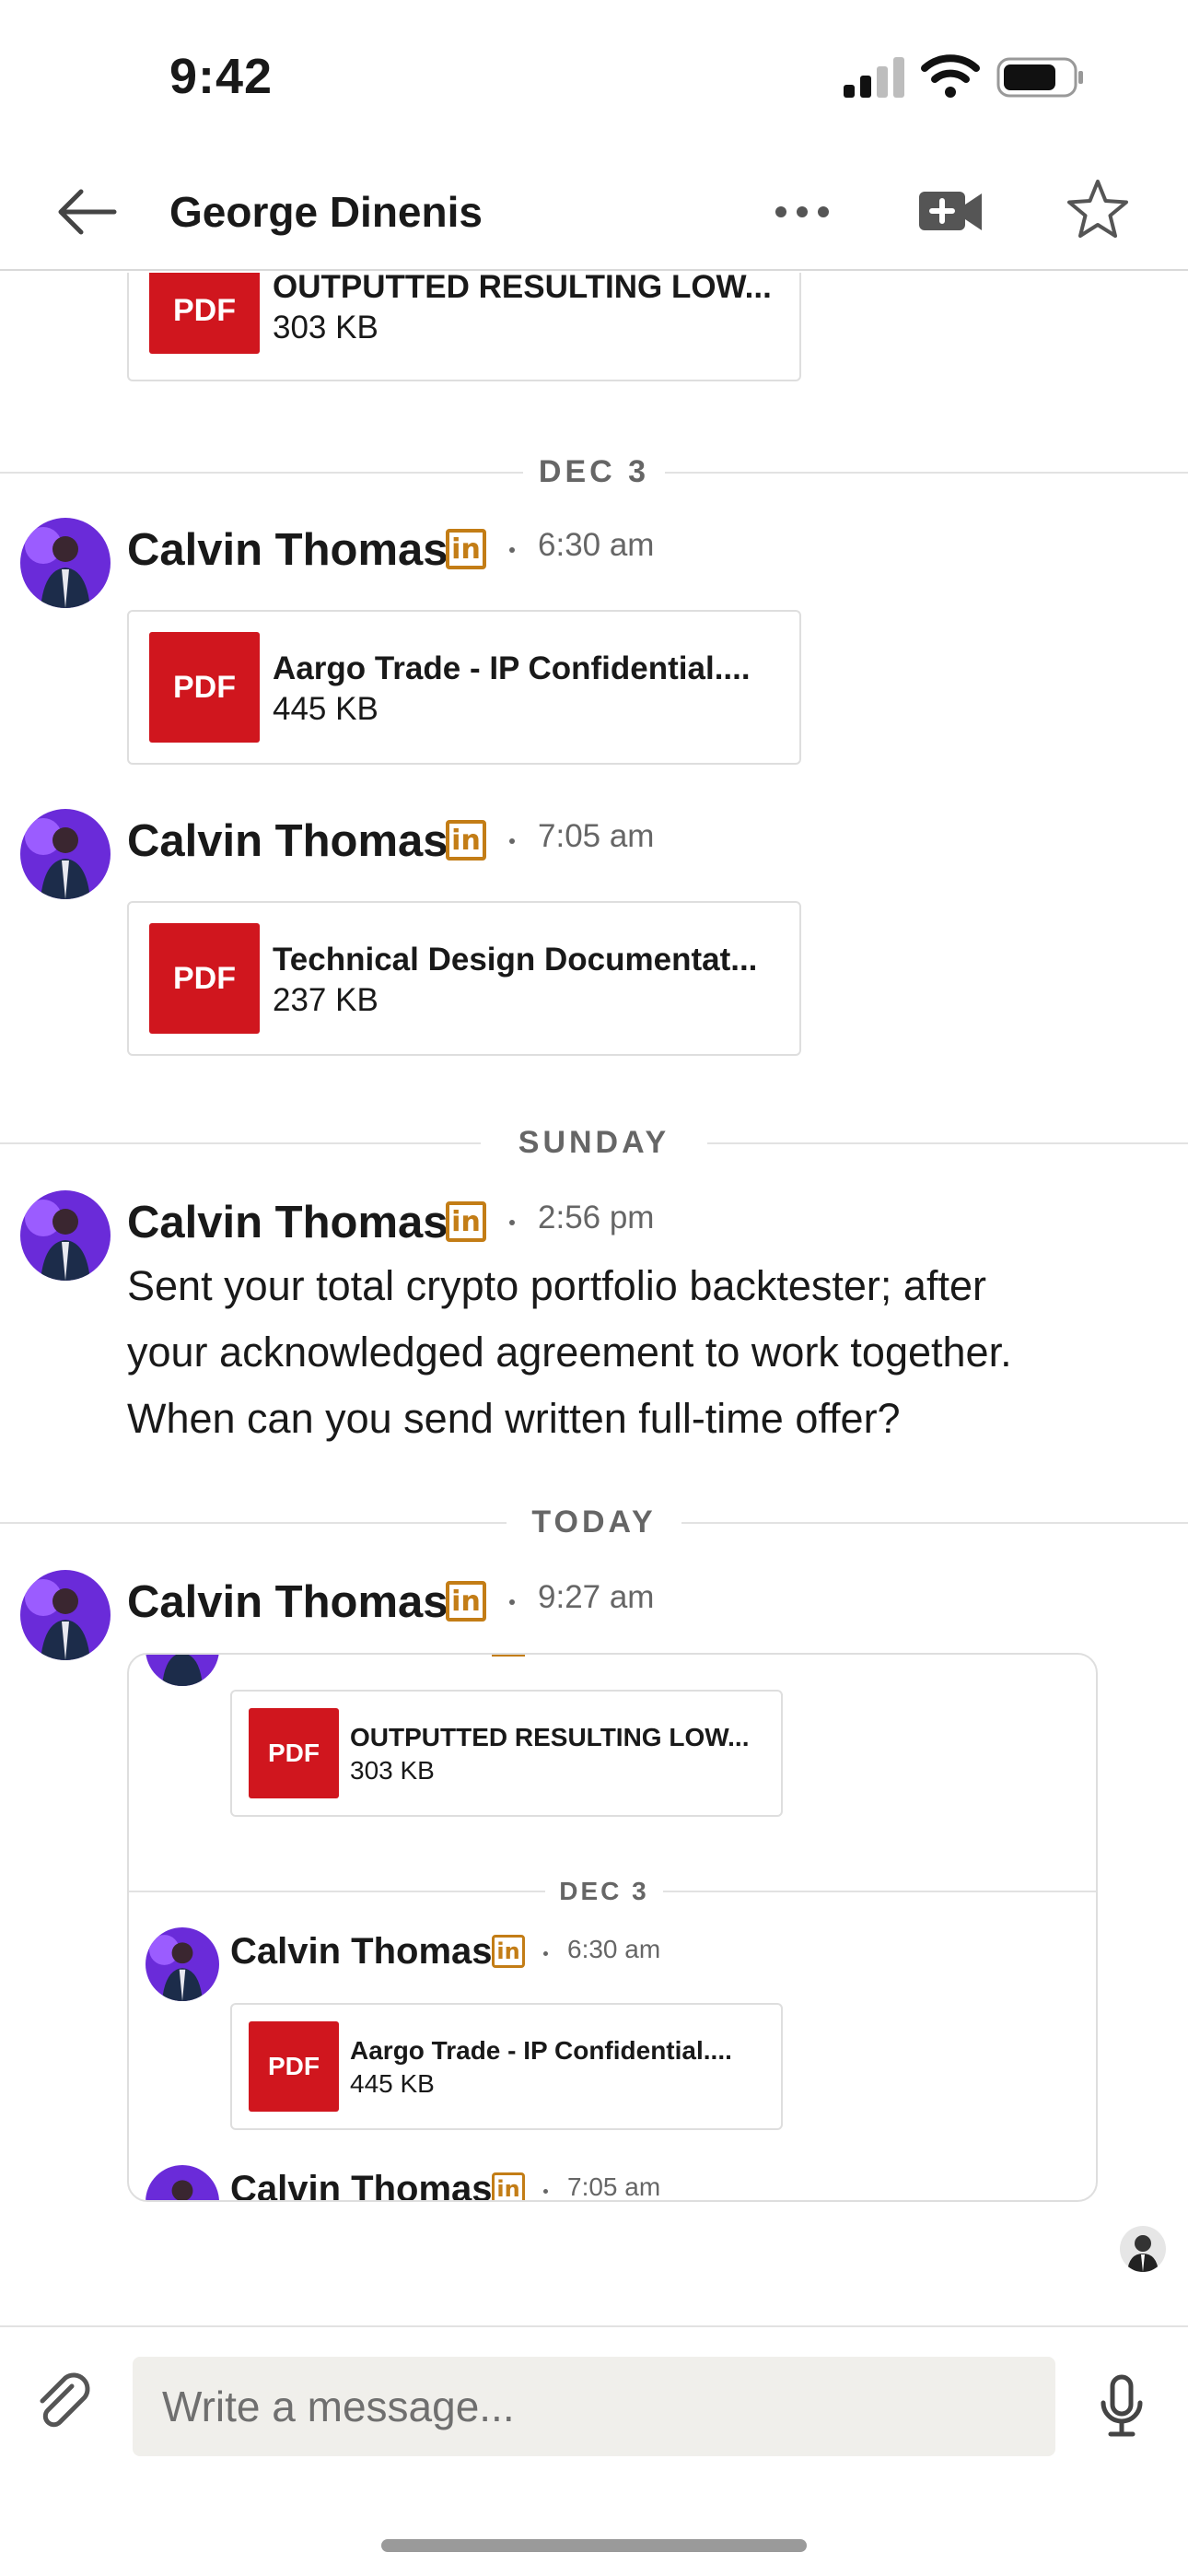 This screenshot has height=2576, width=1188. Describe the element at coordinates (221, 76) in the screenshot. I see `status-time: 9:42` at that location.